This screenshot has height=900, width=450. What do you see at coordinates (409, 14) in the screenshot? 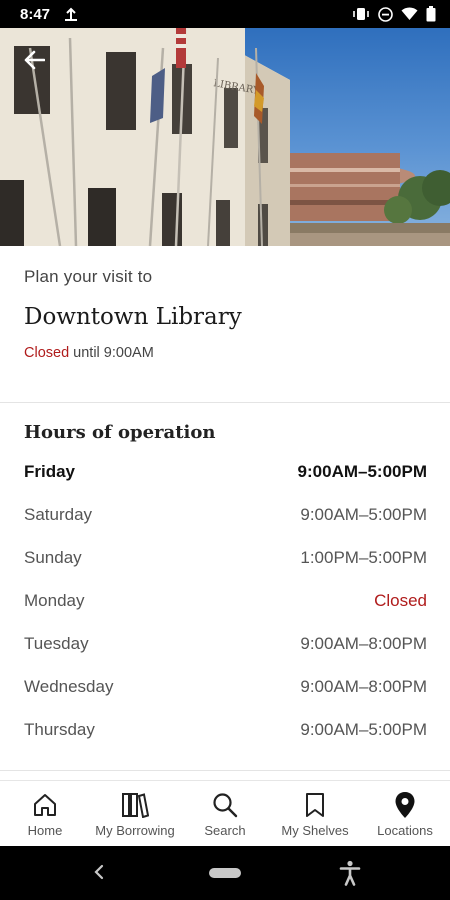
I see `wifi-icon` at bounding box center [409, 14].